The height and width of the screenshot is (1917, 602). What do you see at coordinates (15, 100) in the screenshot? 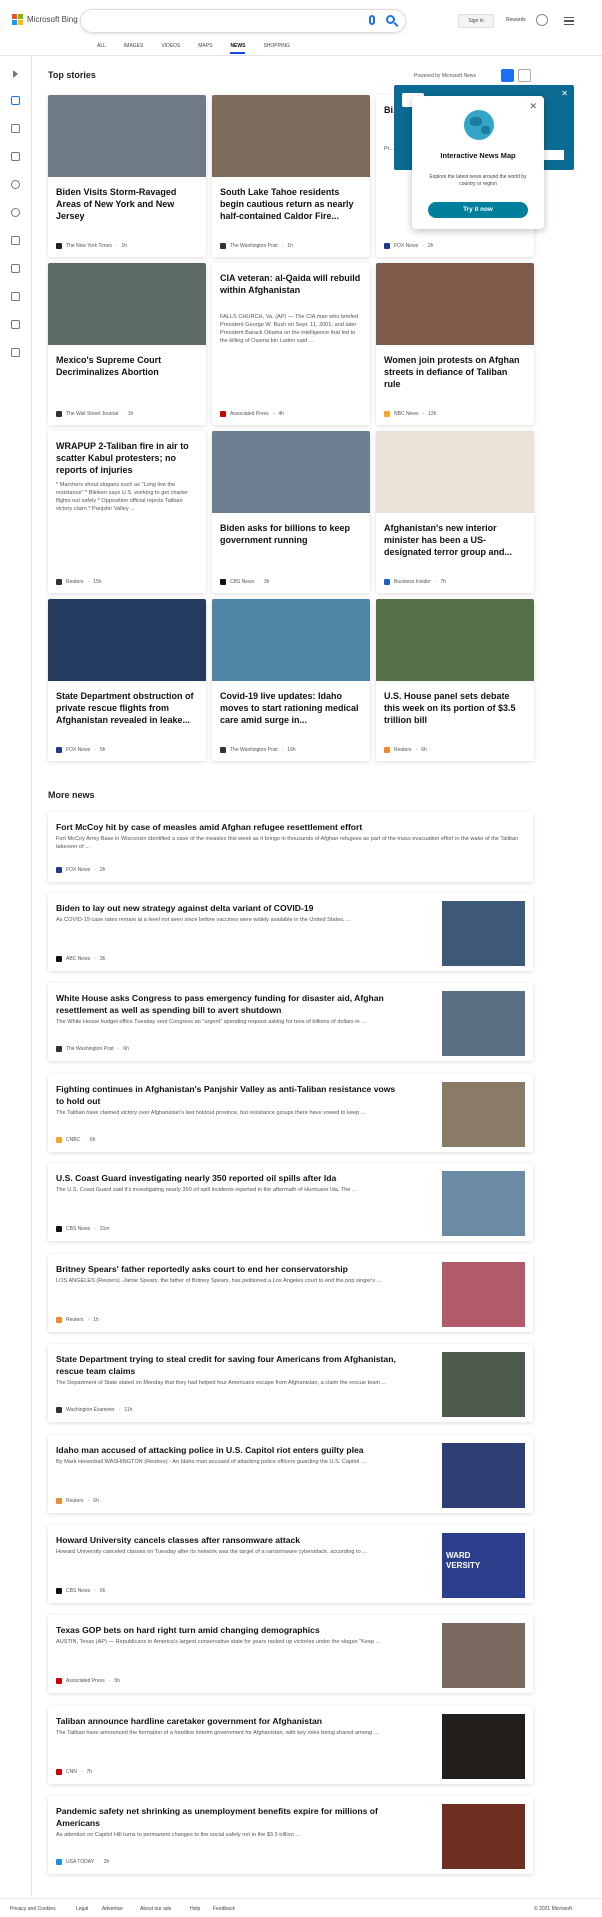
I see `home-icon` at bounding box center [15, 100].